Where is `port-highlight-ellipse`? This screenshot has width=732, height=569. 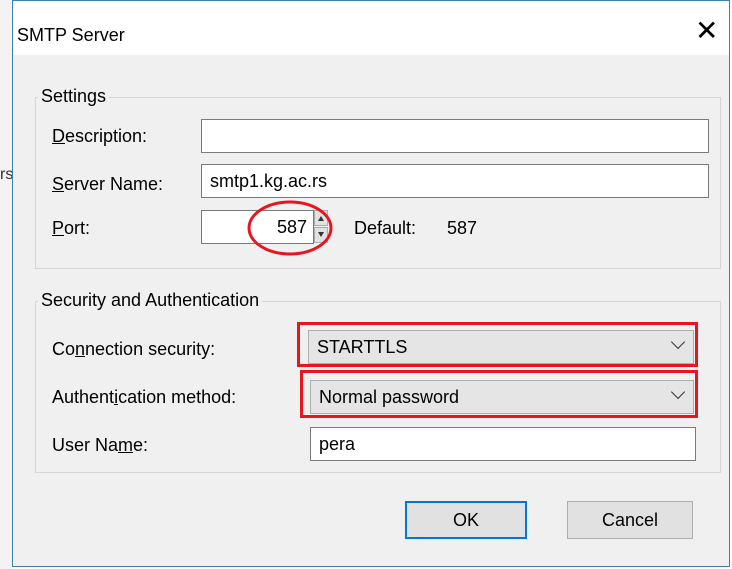 port-highlight-ellipse is located at coordinates (290, 228).